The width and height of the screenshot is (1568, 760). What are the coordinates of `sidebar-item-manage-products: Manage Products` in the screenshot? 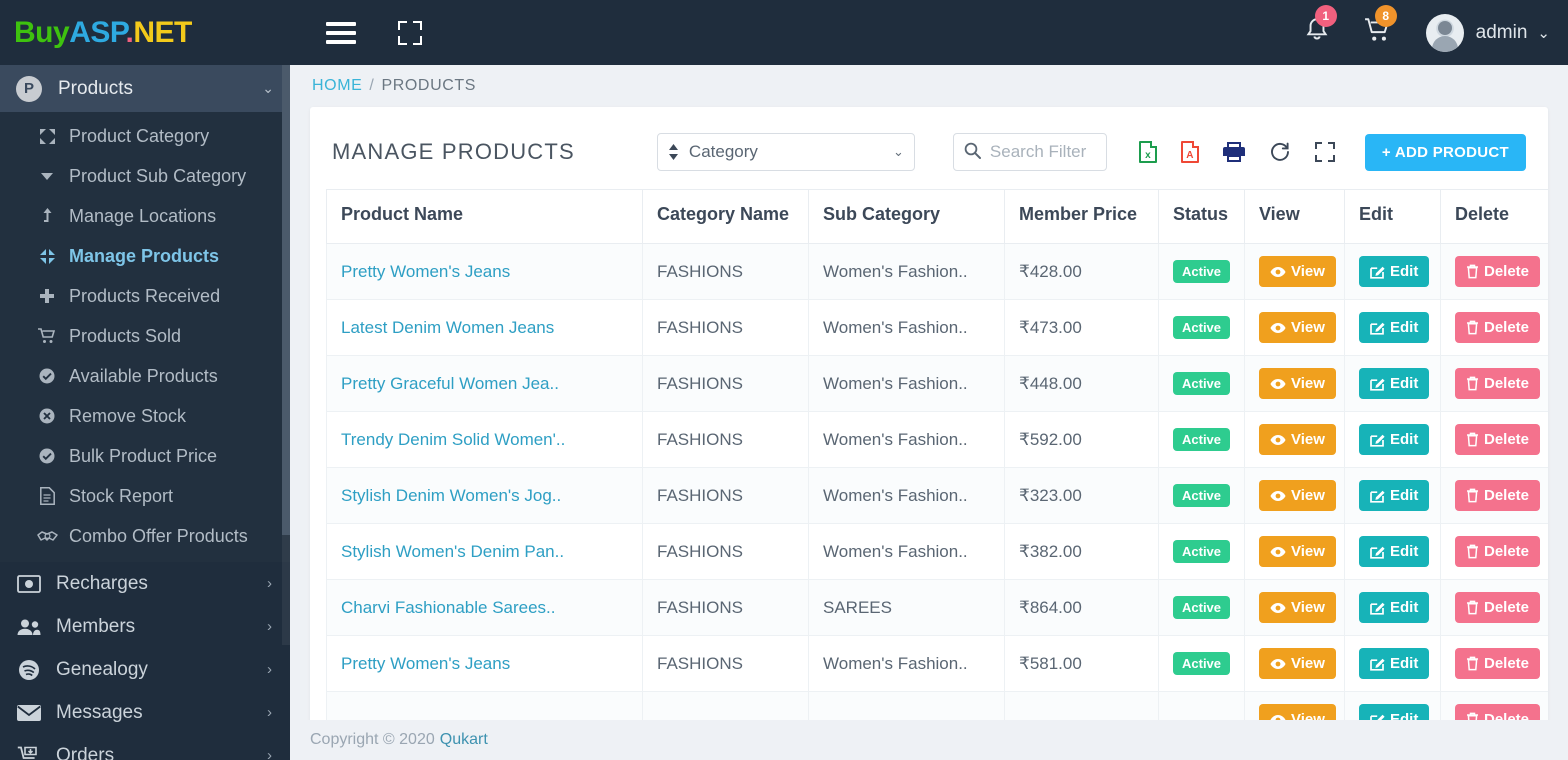 It's located at (145, 256).